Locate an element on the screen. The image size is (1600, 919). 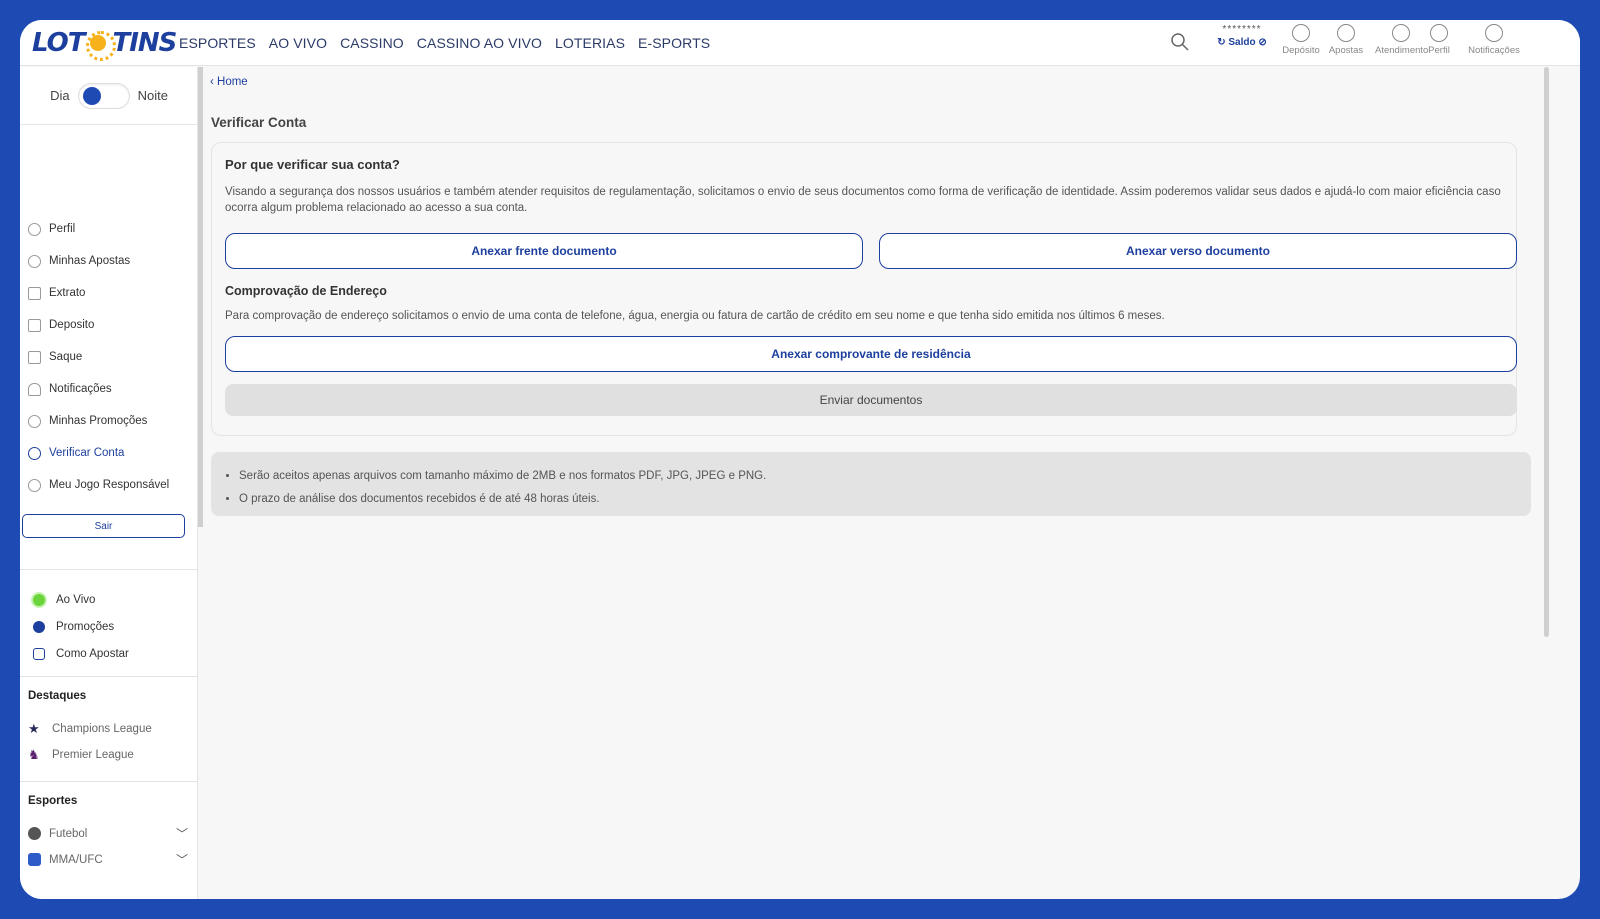
sun-icon is located at coordinates (101, 45).